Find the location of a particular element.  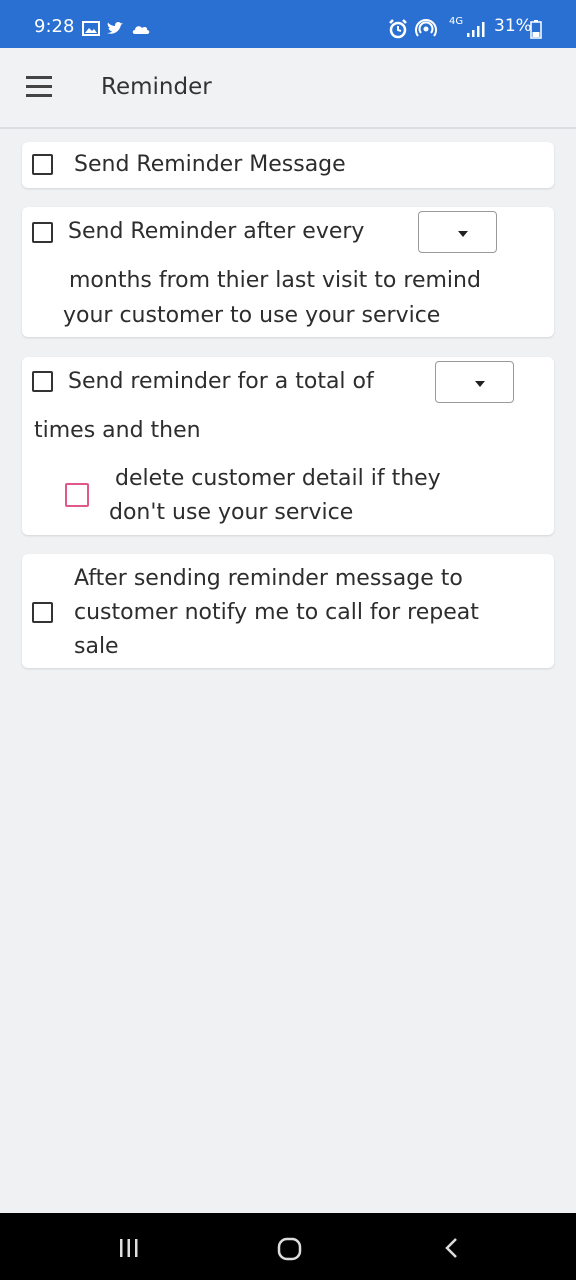

back-icon is located at coordinates (452, 1248).